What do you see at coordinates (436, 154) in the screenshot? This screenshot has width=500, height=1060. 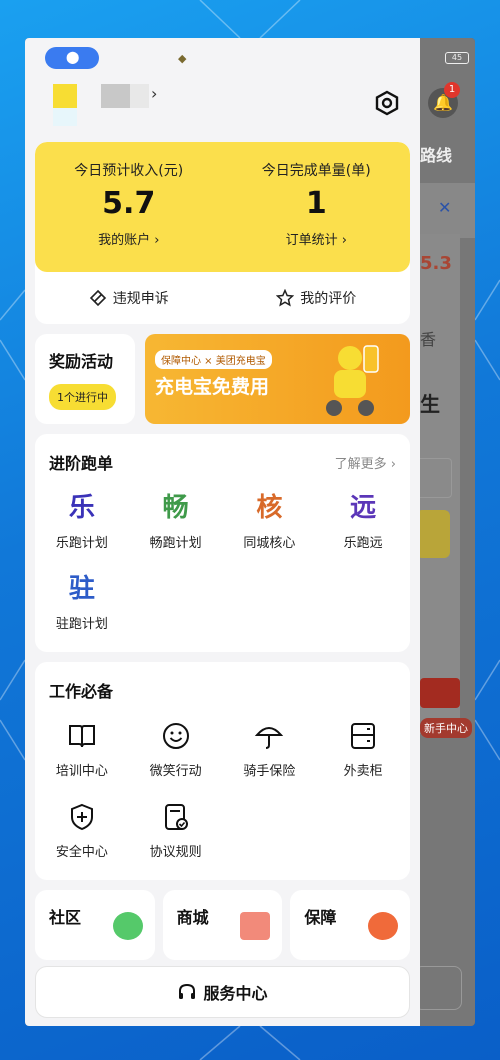 I see `route-label: 路线` at bounding box center [436, 154].